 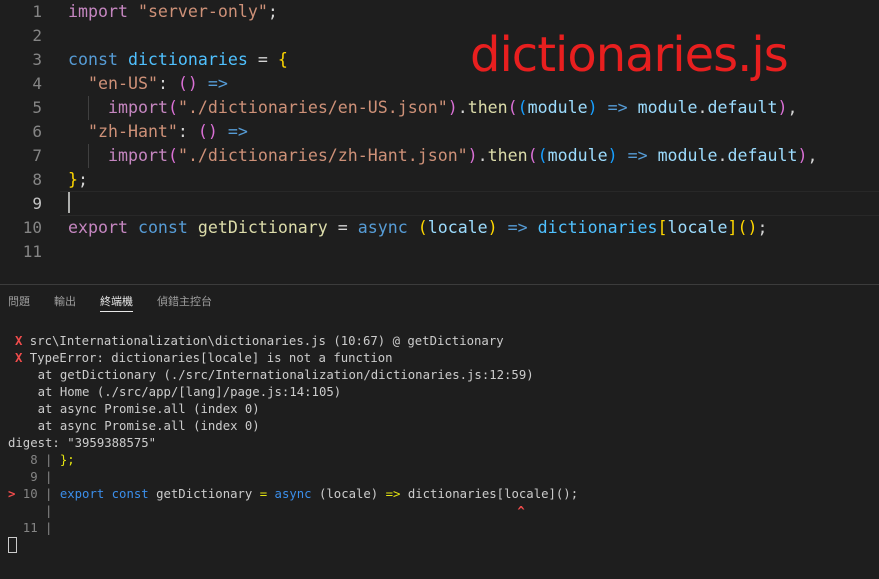 What do you see at coordinates (348, 494) in the screenshot?
I see `code-frame-params: (locale)` at bounding box center [348, 494].